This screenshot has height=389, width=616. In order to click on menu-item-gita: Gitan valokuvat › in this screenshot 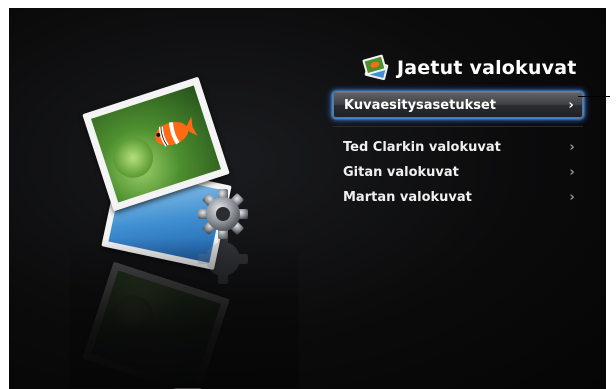, I will do `click(458, 172)`.